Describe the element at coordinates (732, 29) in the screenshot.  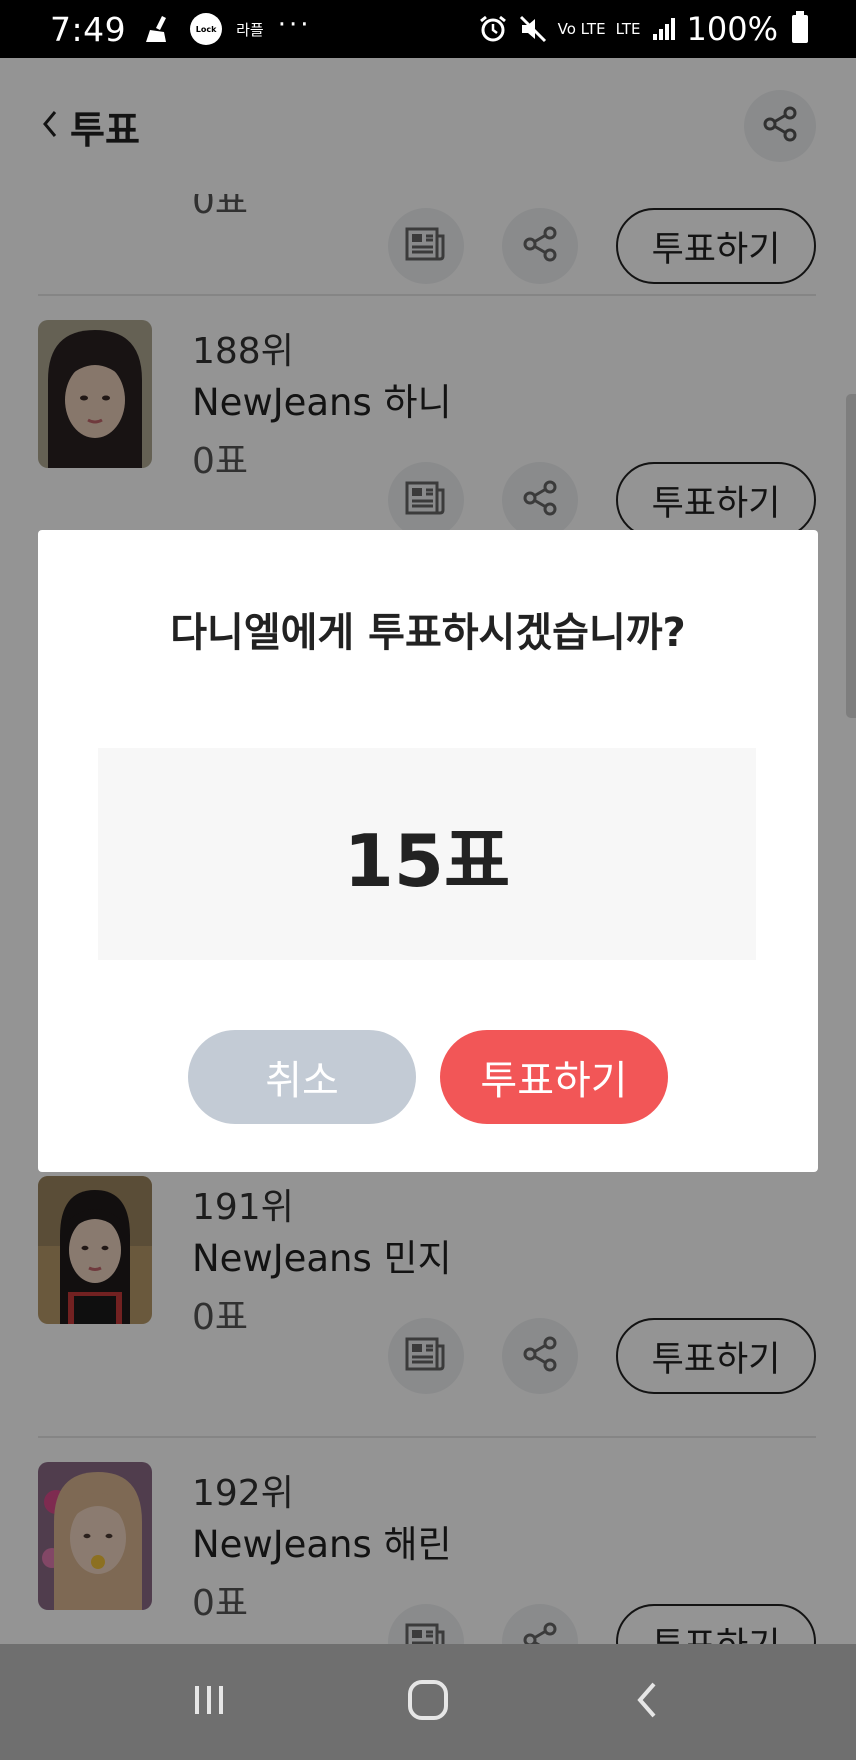
I see `battery-percent: 100%` at that location.